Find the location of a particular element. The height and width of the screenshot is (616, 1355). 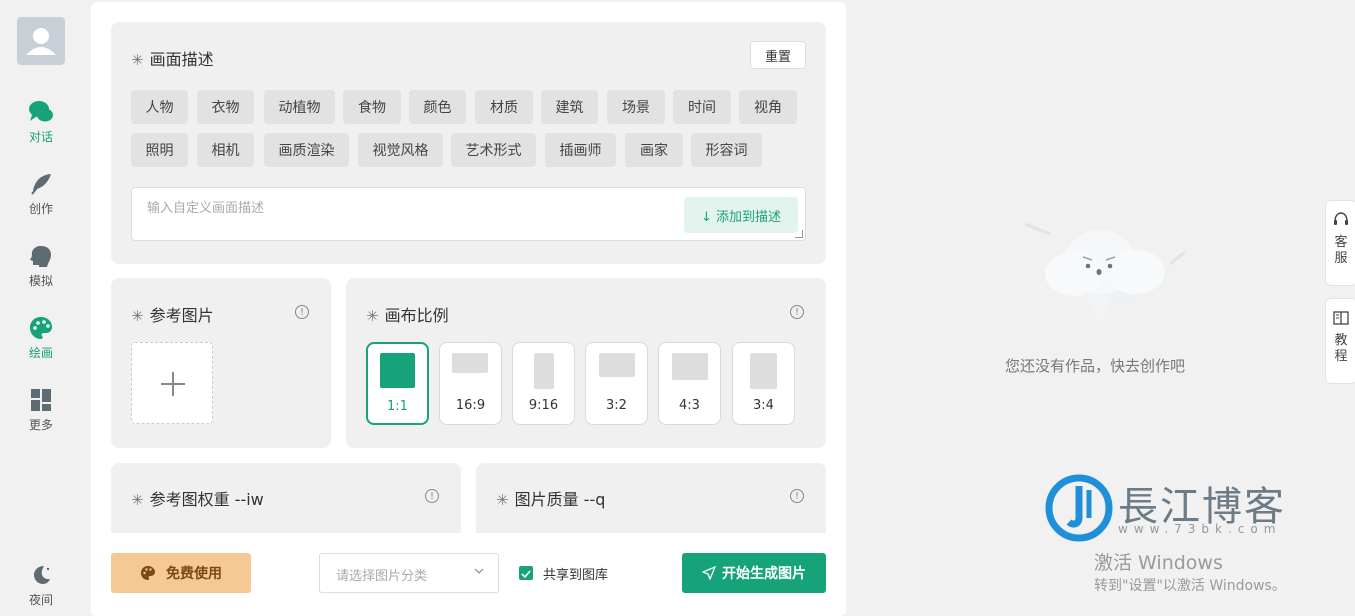

sidebar-item-simulate: 模拟 is located at coordinates (41, 266).